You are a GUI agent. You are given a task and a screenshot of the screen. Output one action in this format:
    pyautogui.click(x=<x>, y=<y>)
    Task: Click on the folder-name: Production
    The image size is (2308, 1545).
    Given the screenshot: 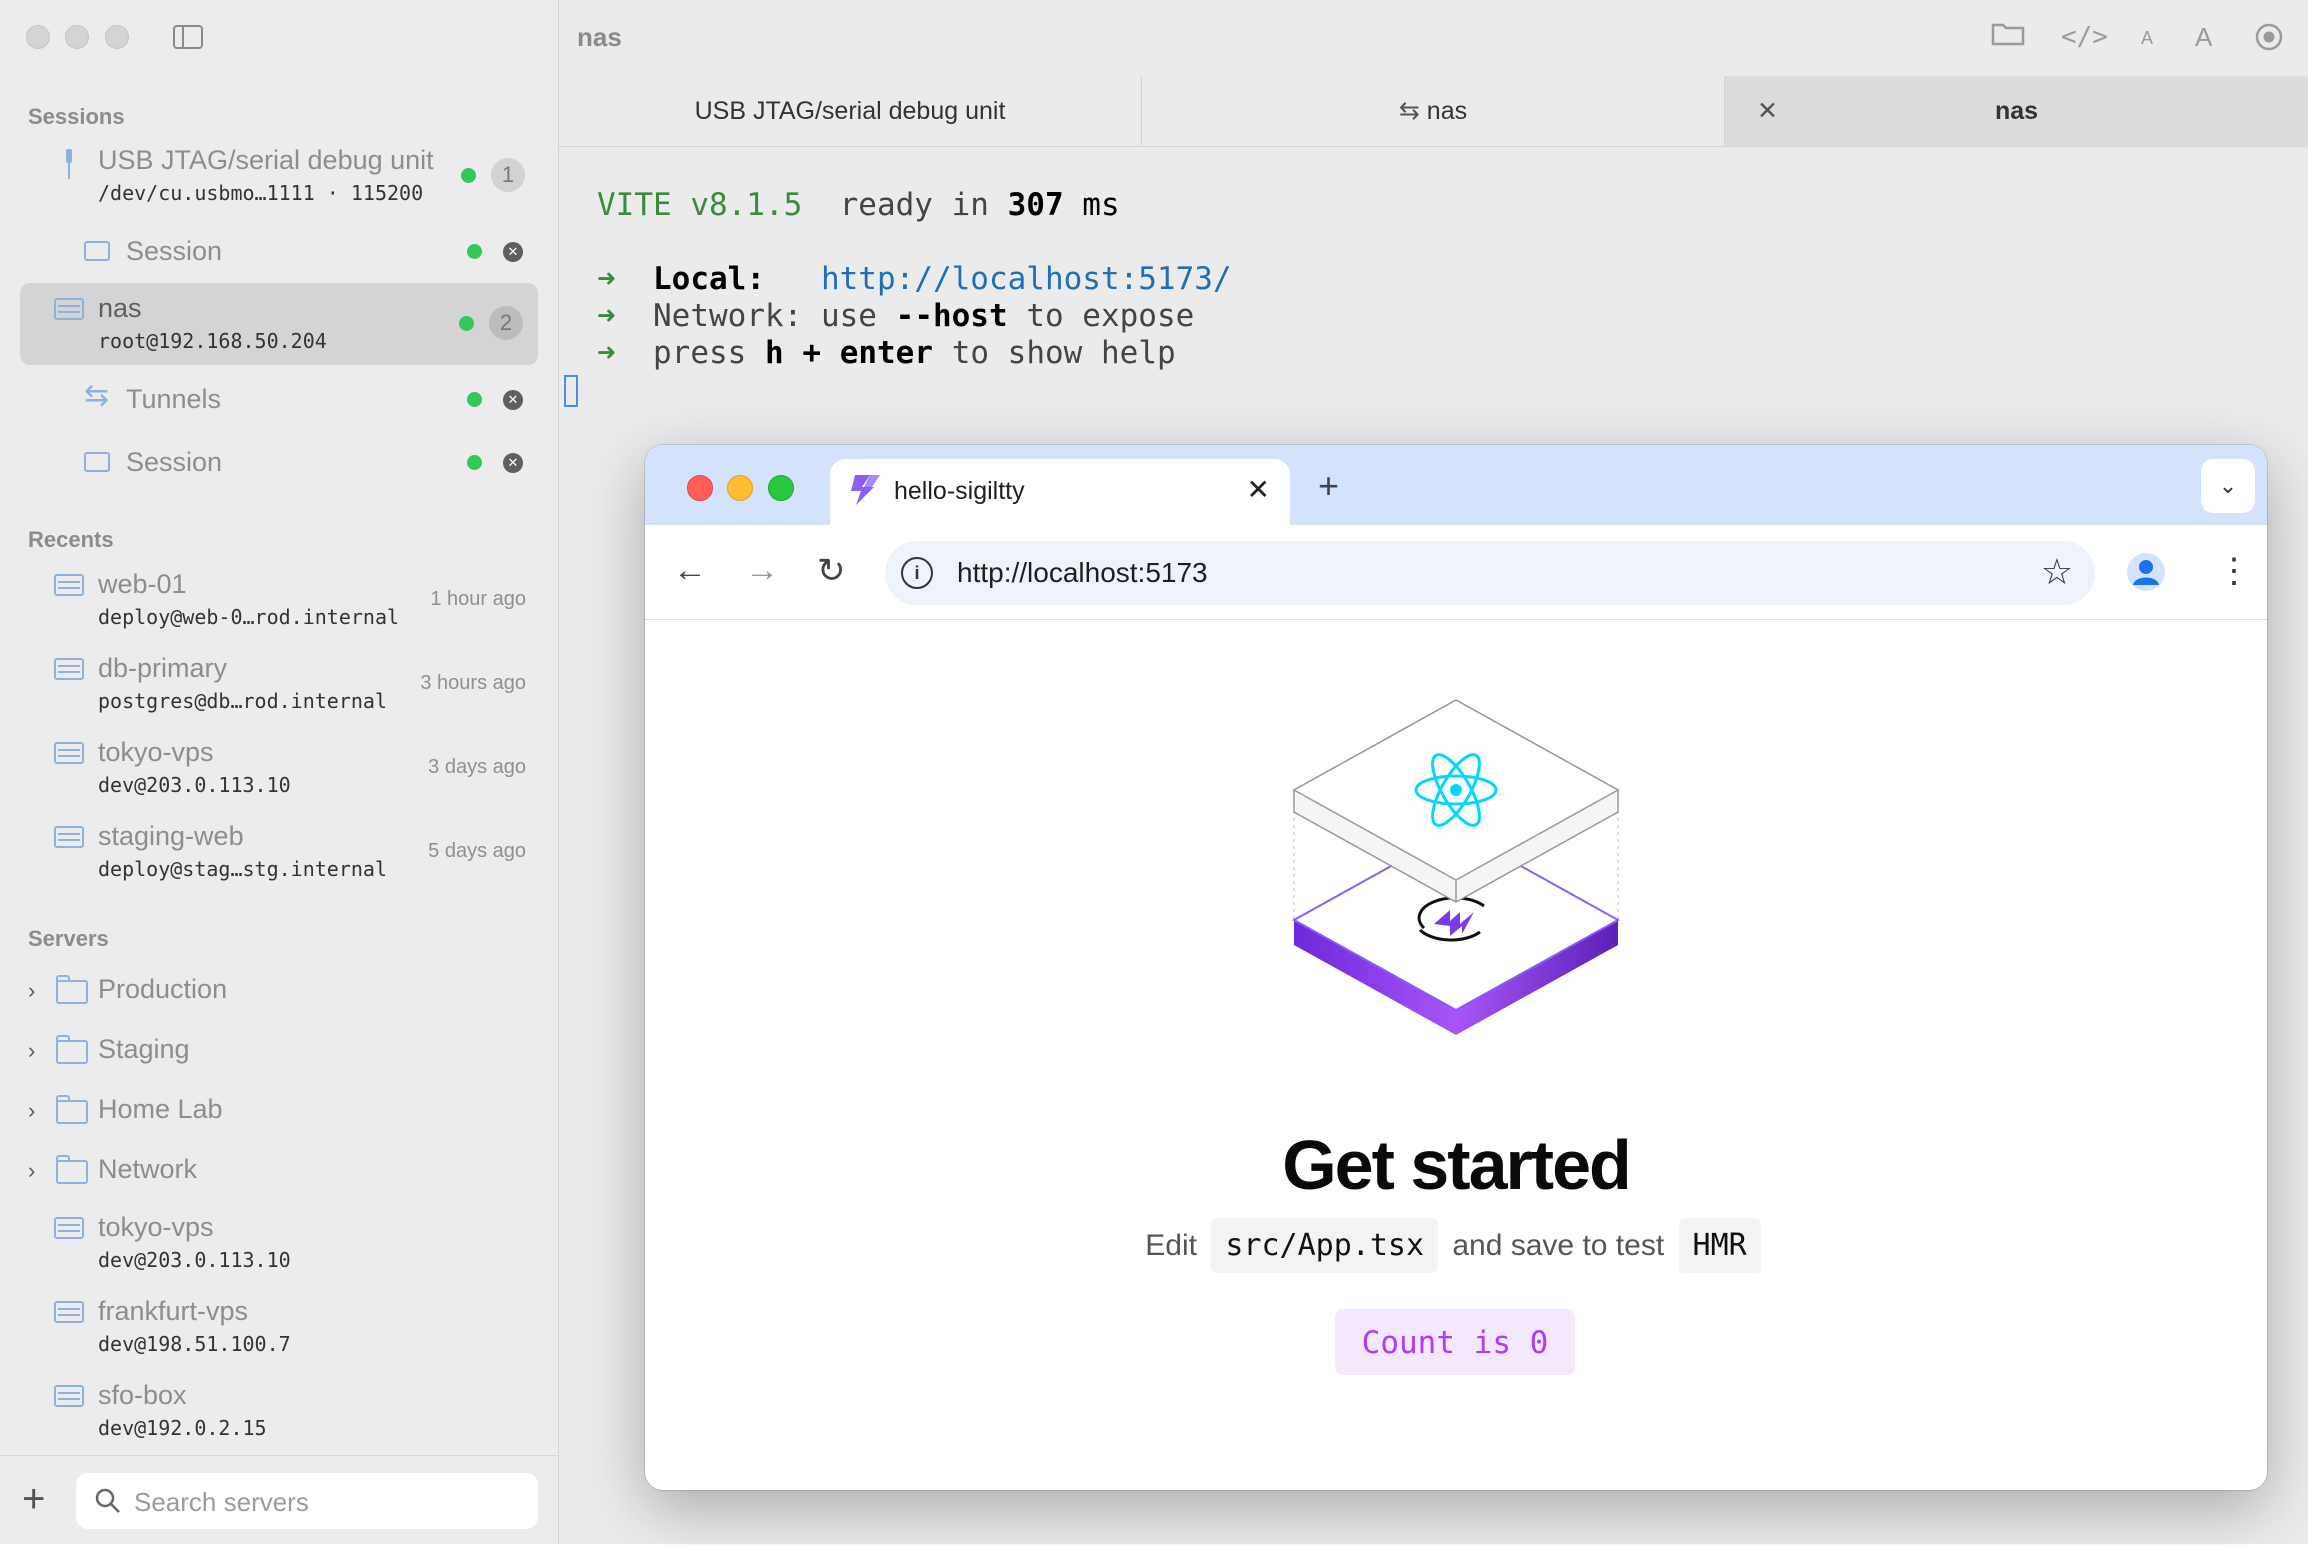 What is the action you would take?
    pyautogui.click(x=163, y=989)
    